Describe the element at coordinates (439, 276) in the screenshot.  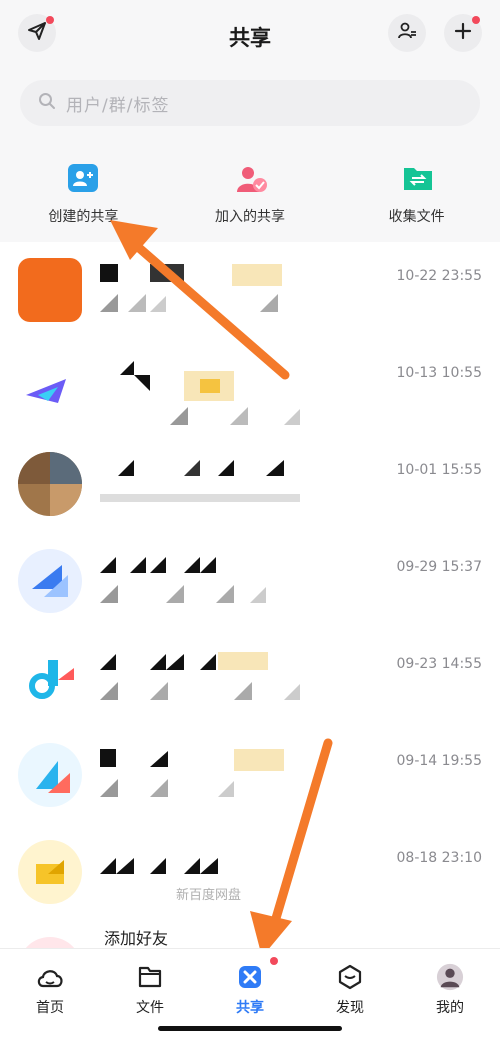
I see `share-time: 10-22 23:55` at that location.